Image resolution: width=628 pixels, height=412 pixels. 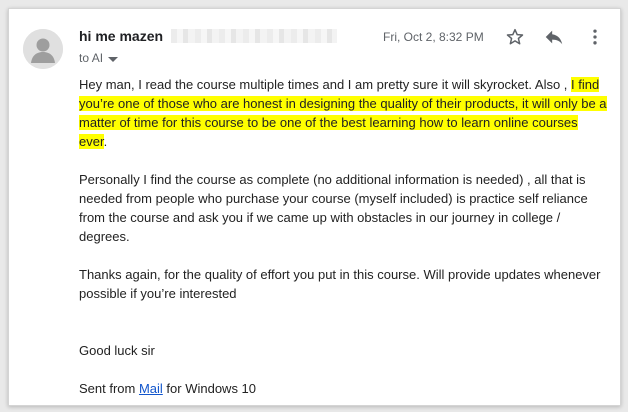 I want to click on signature: Sent from Mail for Windows 10, so click(x=344, y=388).